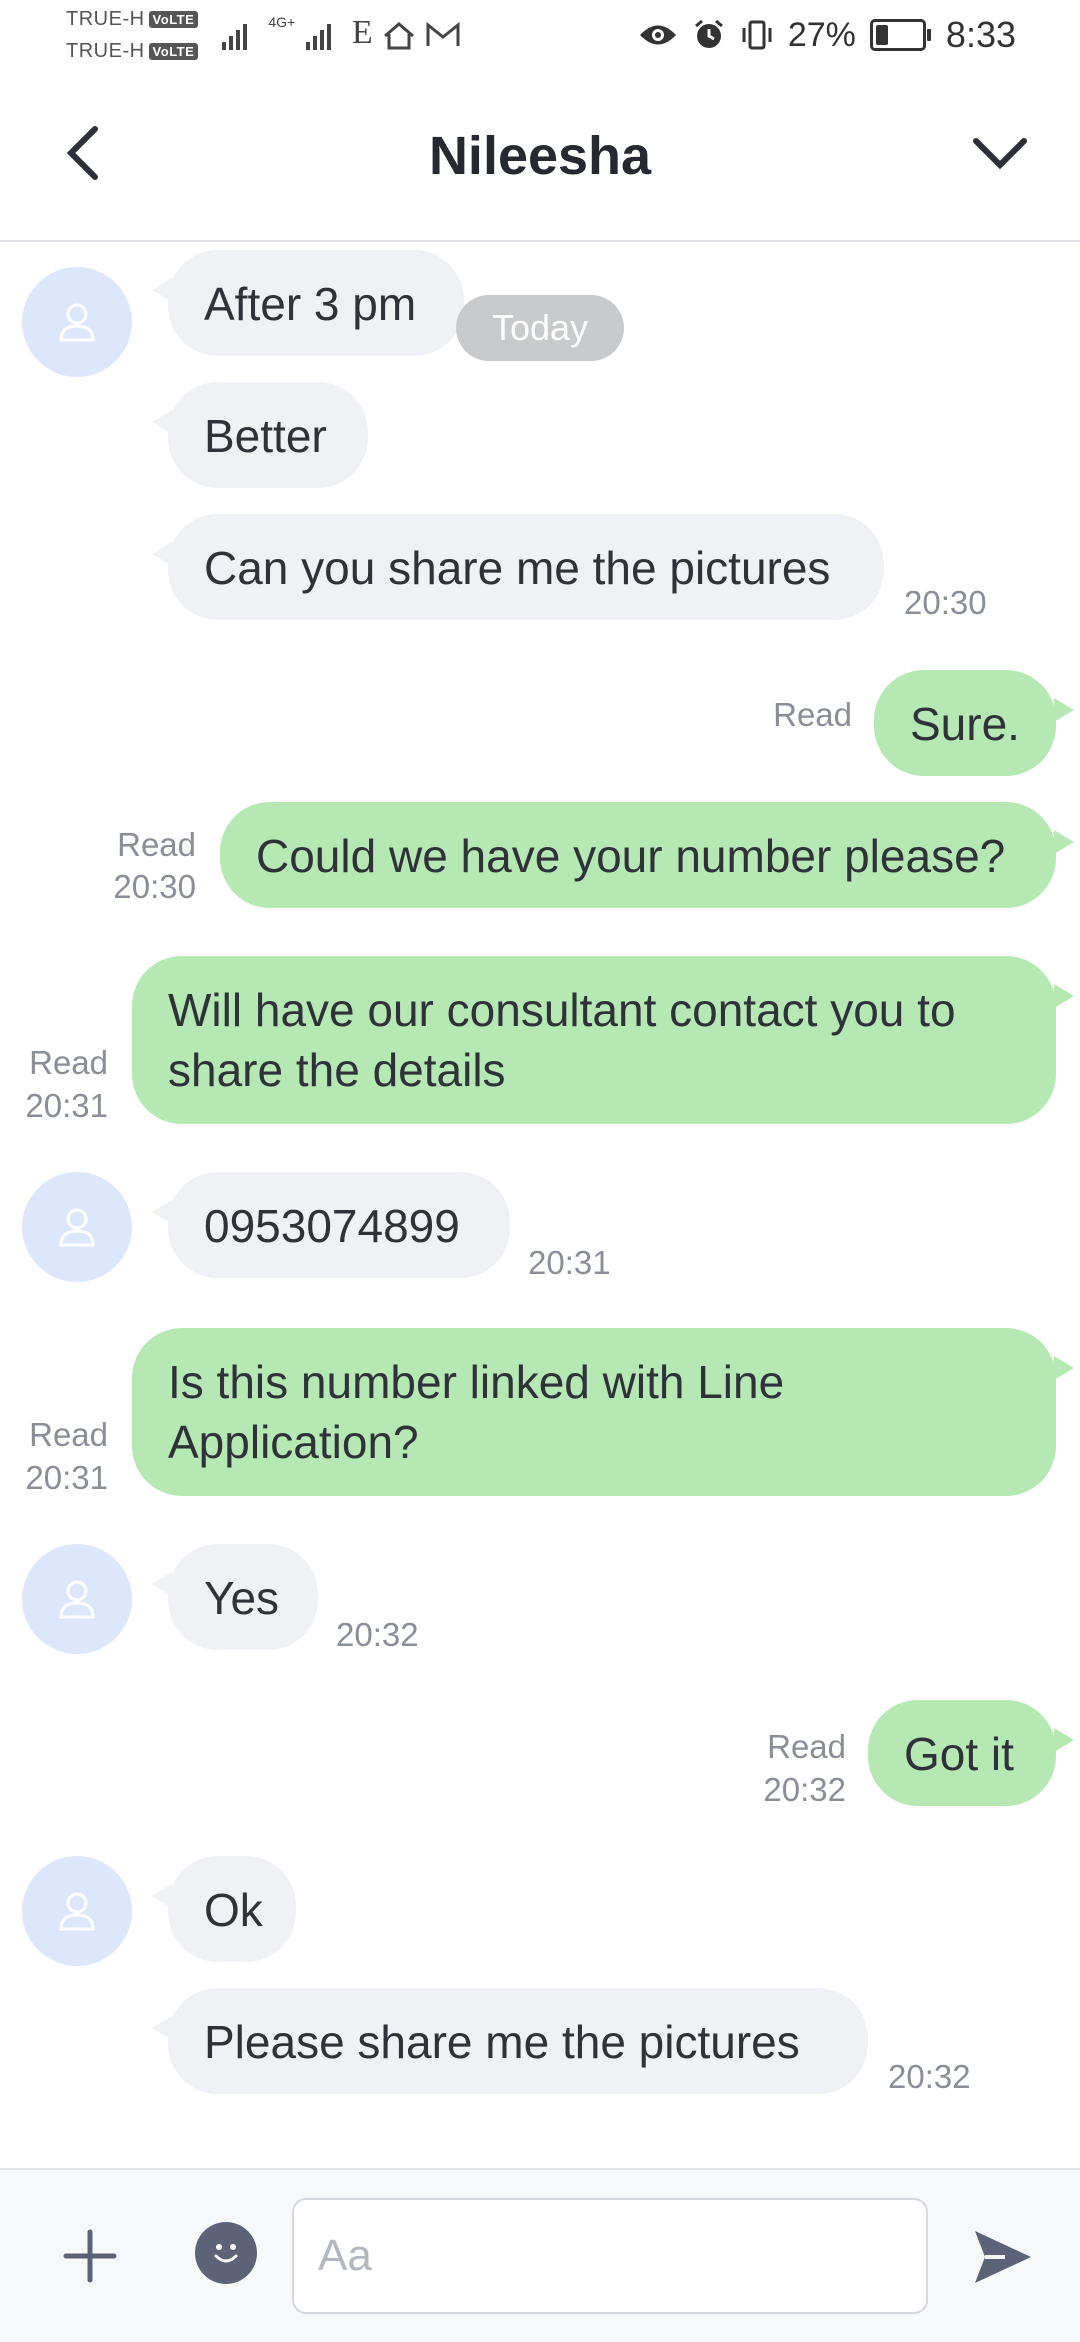  What do you see at coordinates (362, 32) in the screenshot?
I see `edge-label: E` at bounding box center [362, 32].